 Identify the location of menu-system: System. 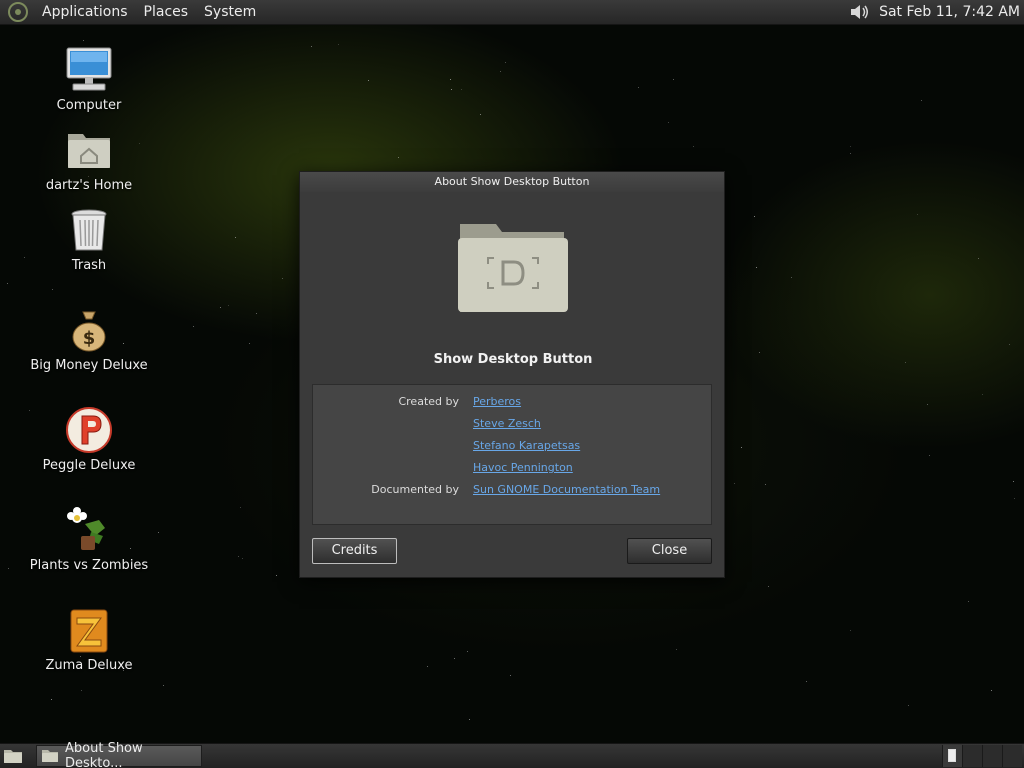
(230, 12).